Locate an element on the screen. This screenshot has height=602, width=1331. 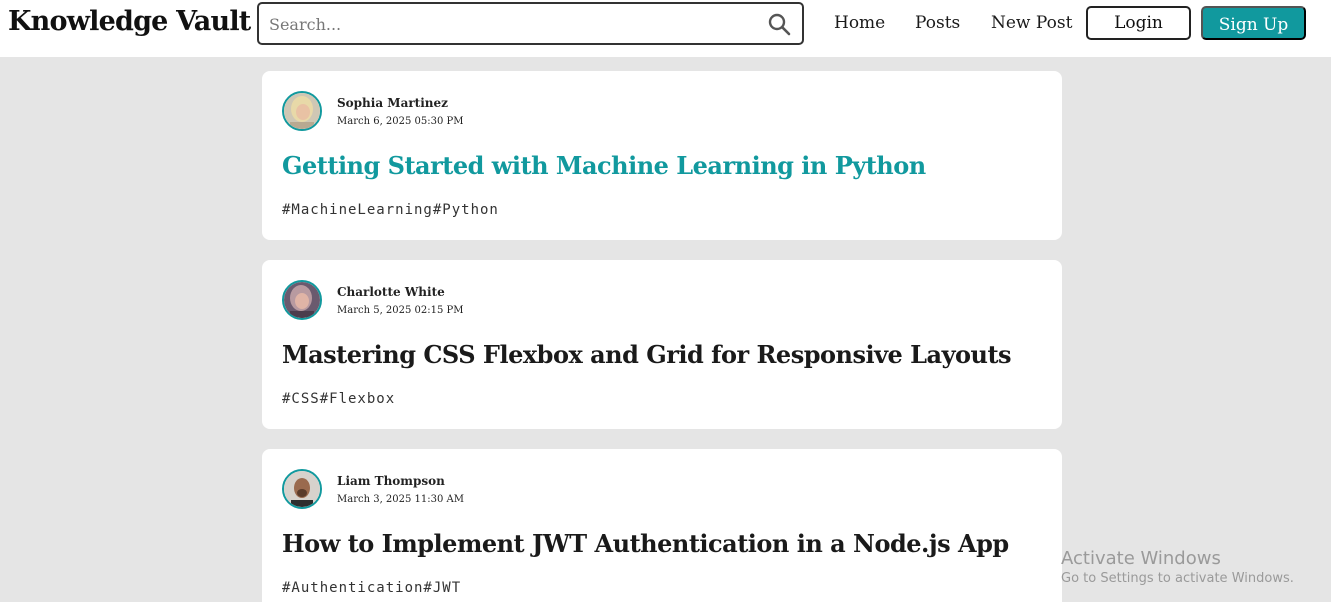
author-name: Sophia Martinez is located at coordinates (392, 103).